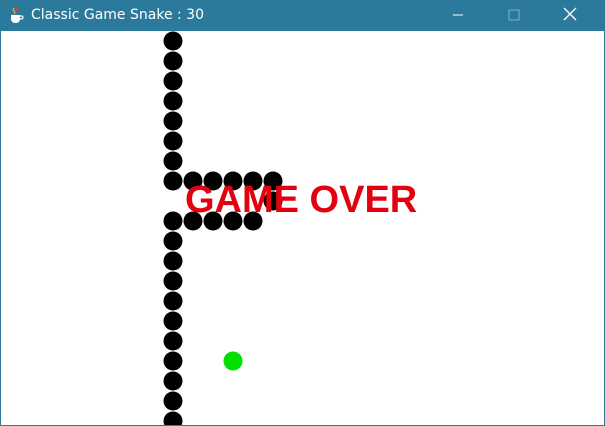 The height and width of the screenshot is (426, 605). I want to click on close-icon, so click(570, 15).